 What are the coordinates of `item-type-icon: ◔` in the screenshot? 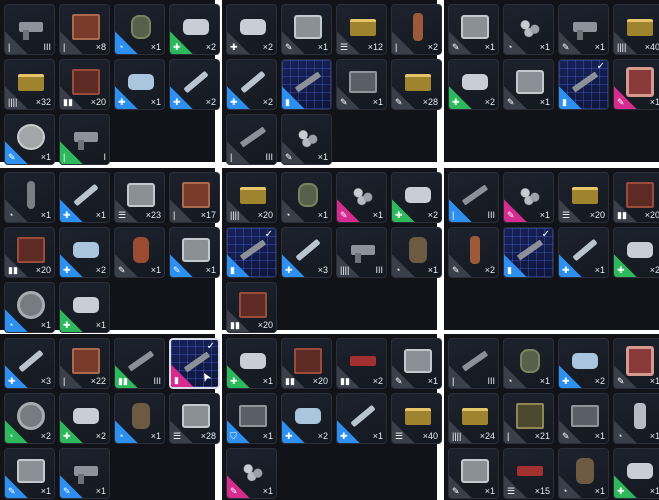 It's located at (11, 436).